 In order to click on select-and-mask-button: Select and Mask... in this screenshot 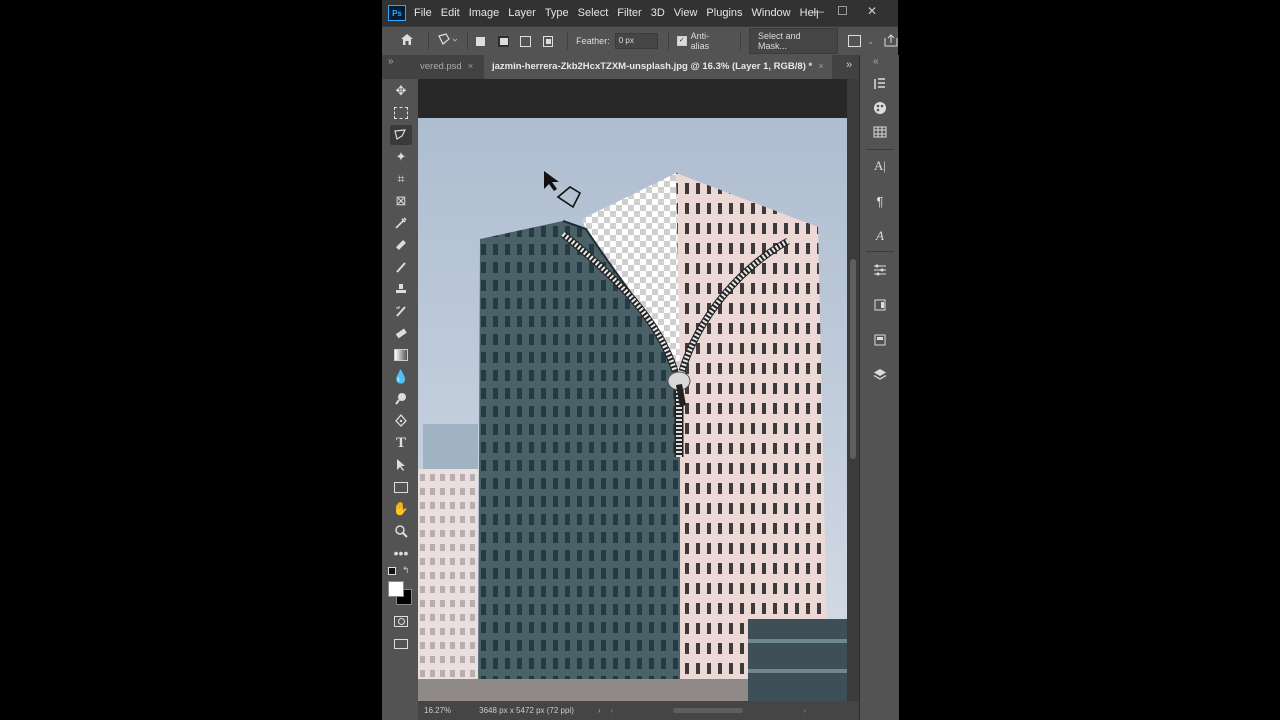, I will do `click(793, 41)`.